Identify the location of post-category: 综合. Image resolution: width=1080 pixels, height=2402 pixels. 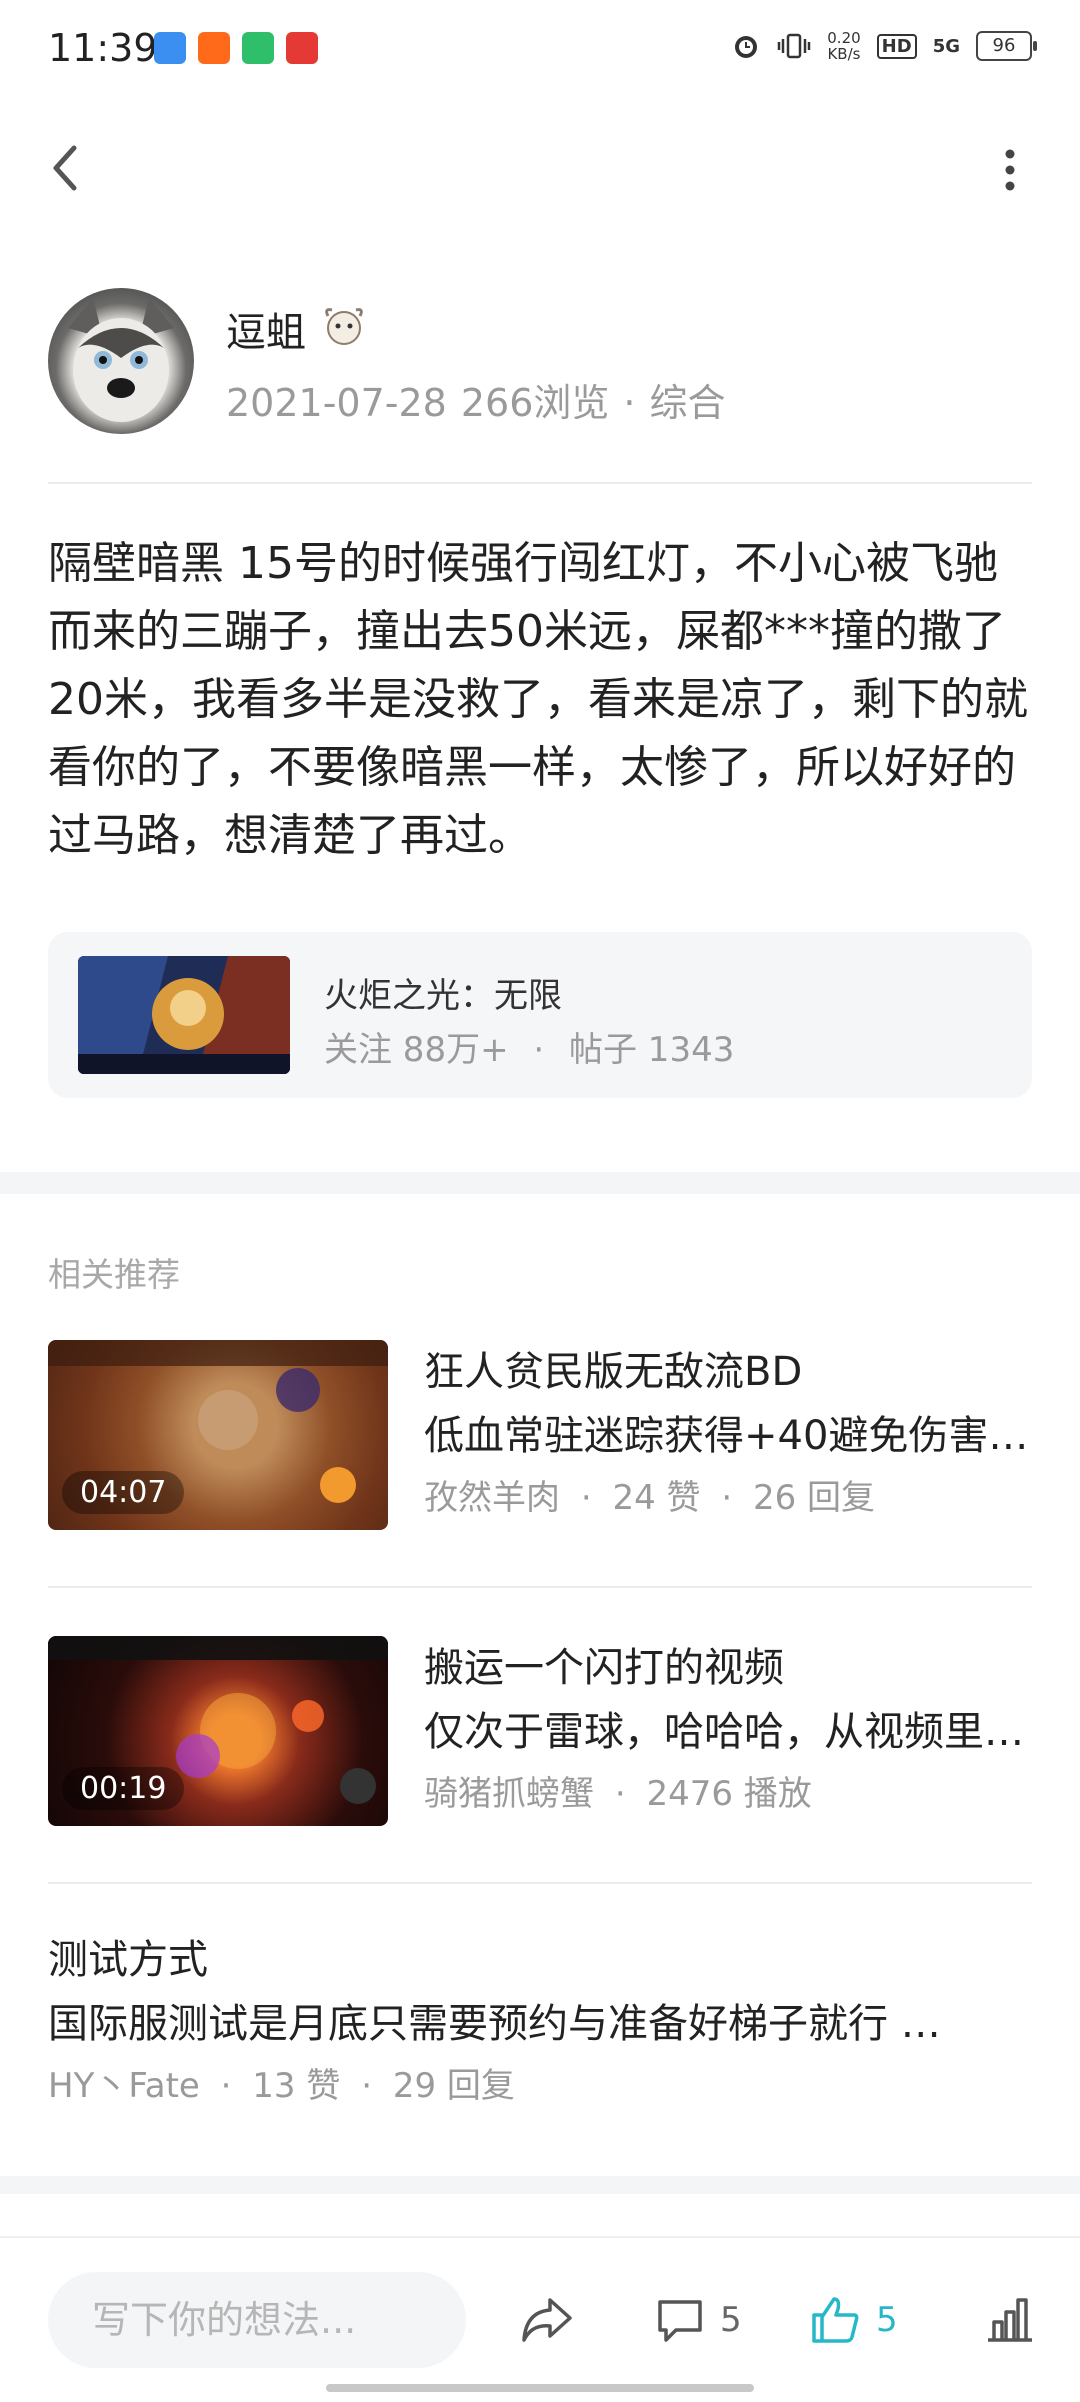
(687, 403).